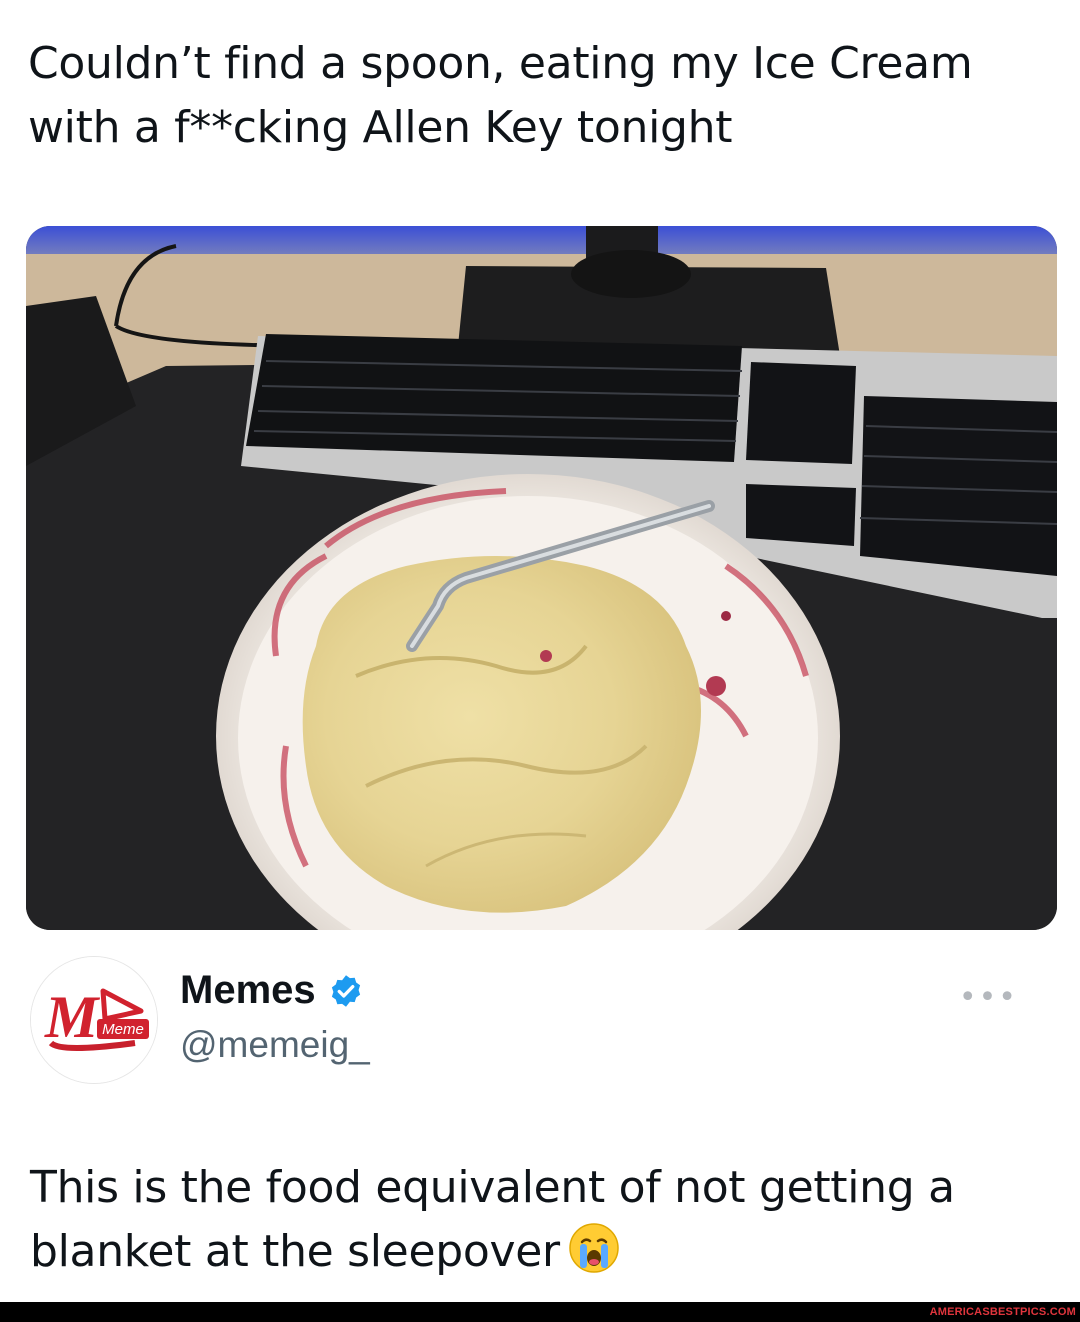 Image resolution: width=1080 pixels, height=1322 pixels. Describe the element at coordinates (72, 1017) in the screenshot. I see `svg-text: M` at that location.